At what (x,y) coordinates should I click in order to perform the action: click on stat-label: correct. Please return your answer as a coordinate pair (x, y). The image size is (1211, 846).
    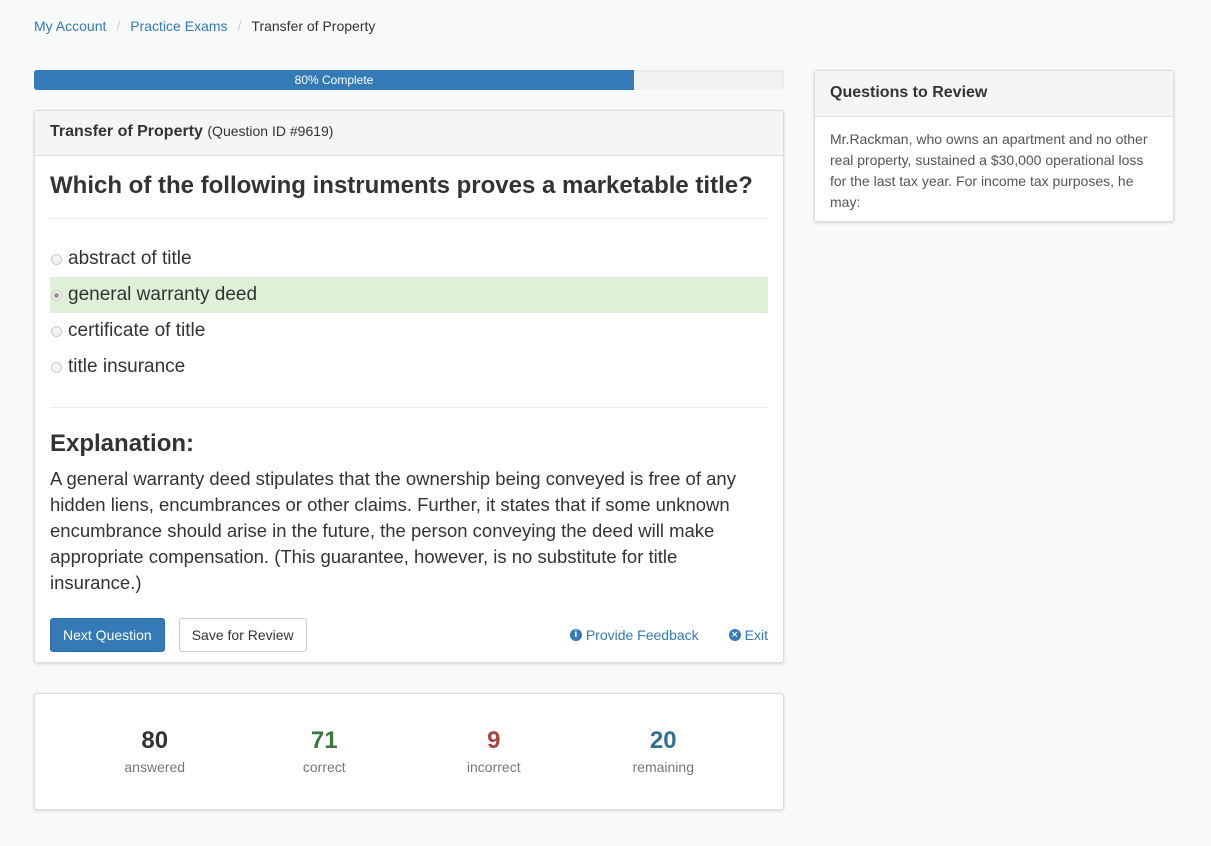
    Looking at the image, I should click on (324, 767).